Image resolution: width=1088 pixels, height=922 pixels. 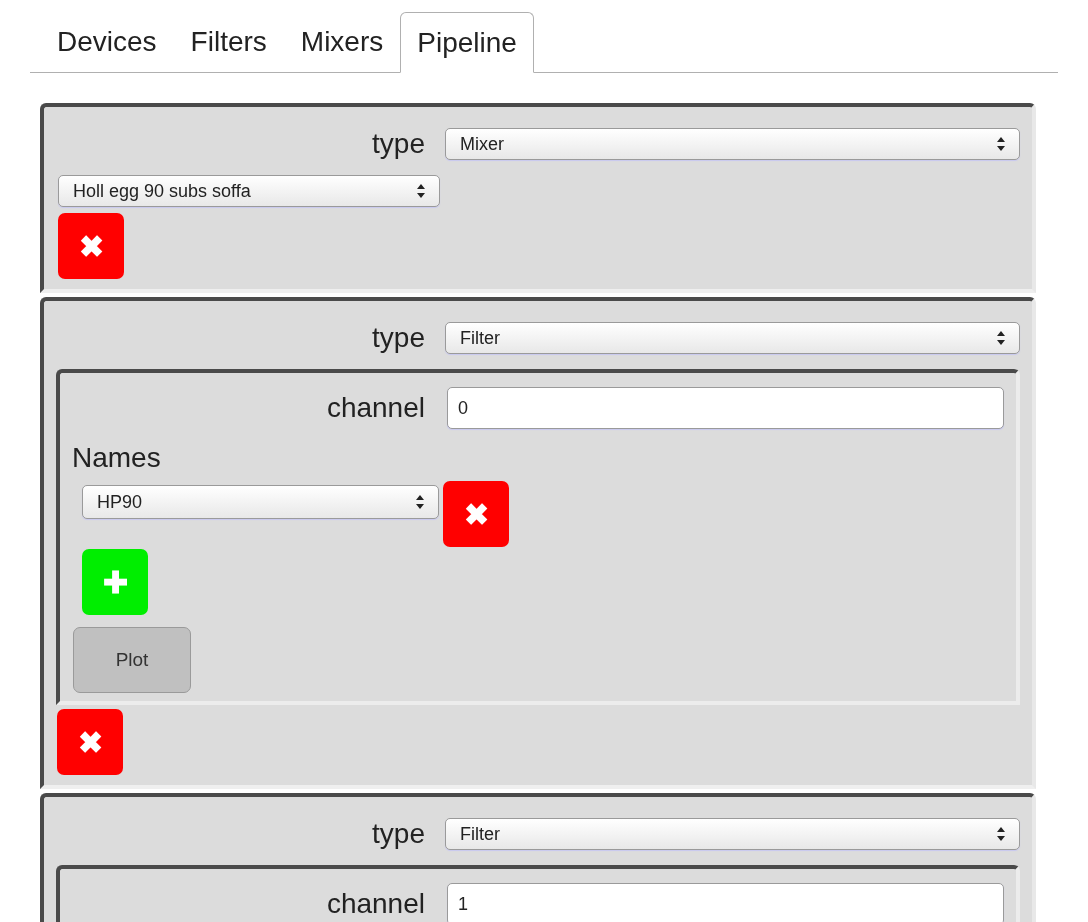 I want to click on type-dropdown: Mixer, so click(x=732, y=144).